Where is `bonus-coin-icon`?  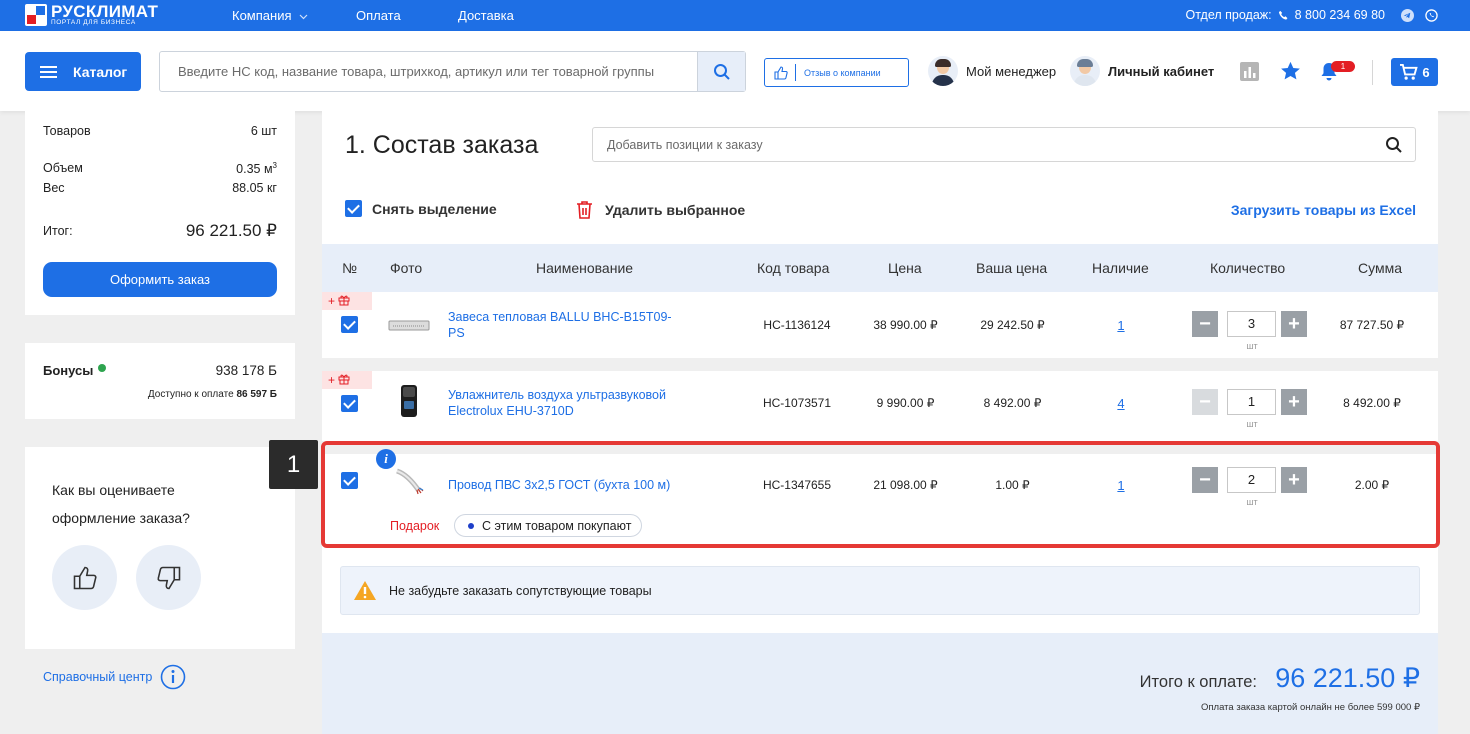
bonus-coin-icon is located at coordinates (102, 367).